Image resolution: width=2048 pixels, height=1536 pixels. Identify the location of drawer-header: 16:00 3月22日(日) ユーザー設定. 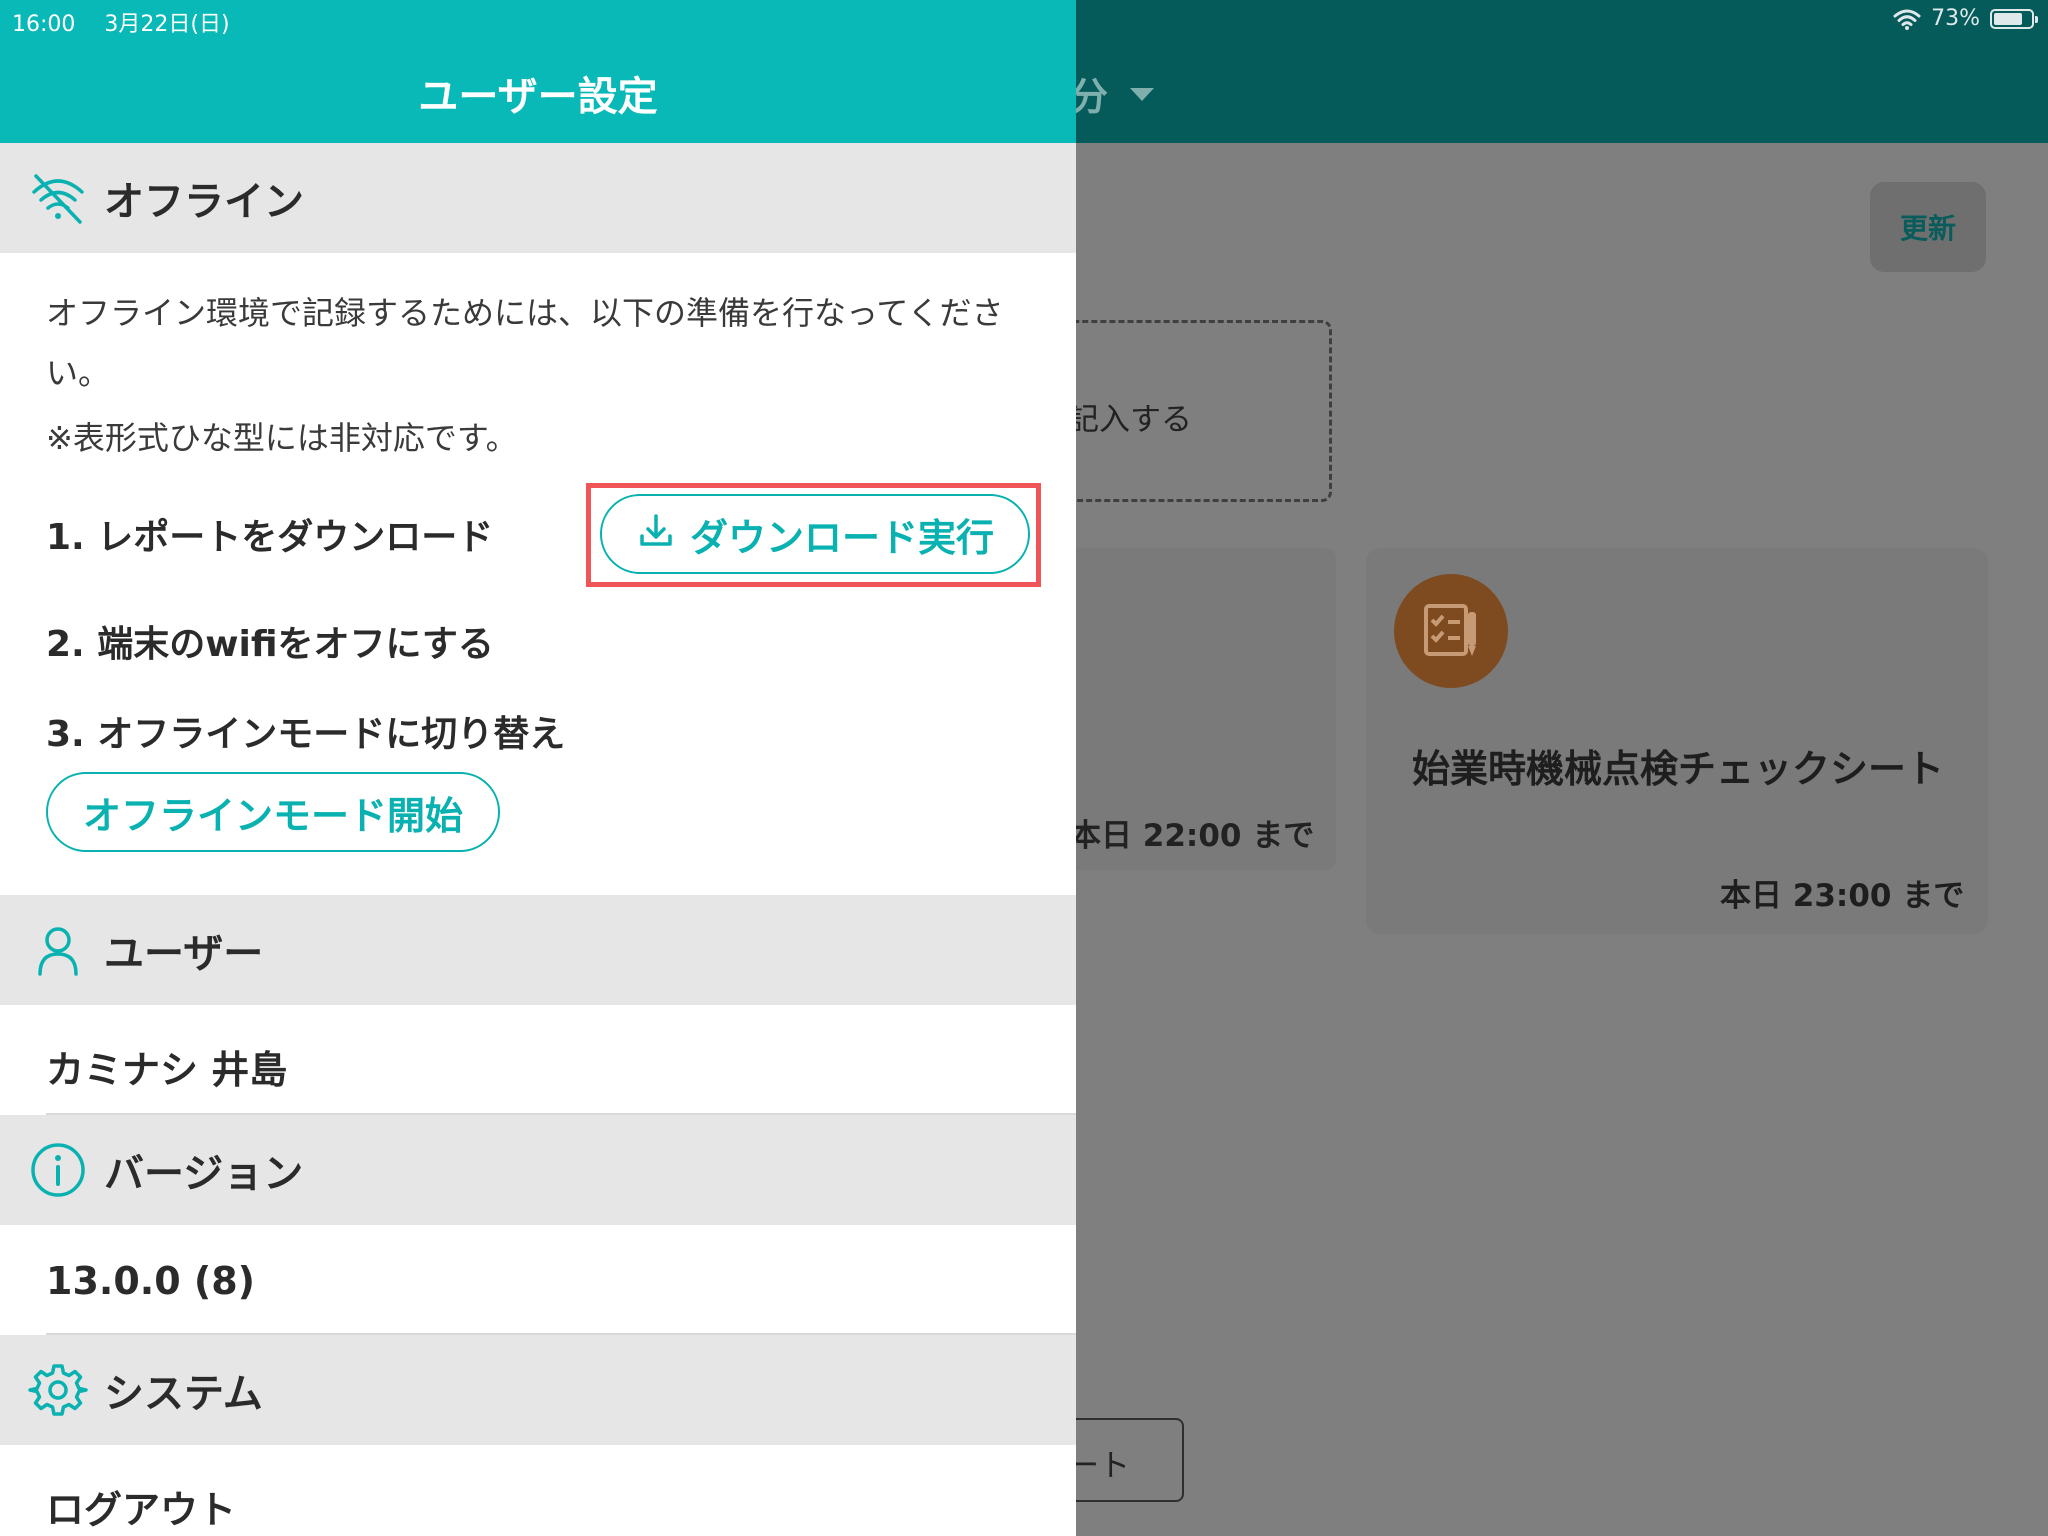
(538, 71).